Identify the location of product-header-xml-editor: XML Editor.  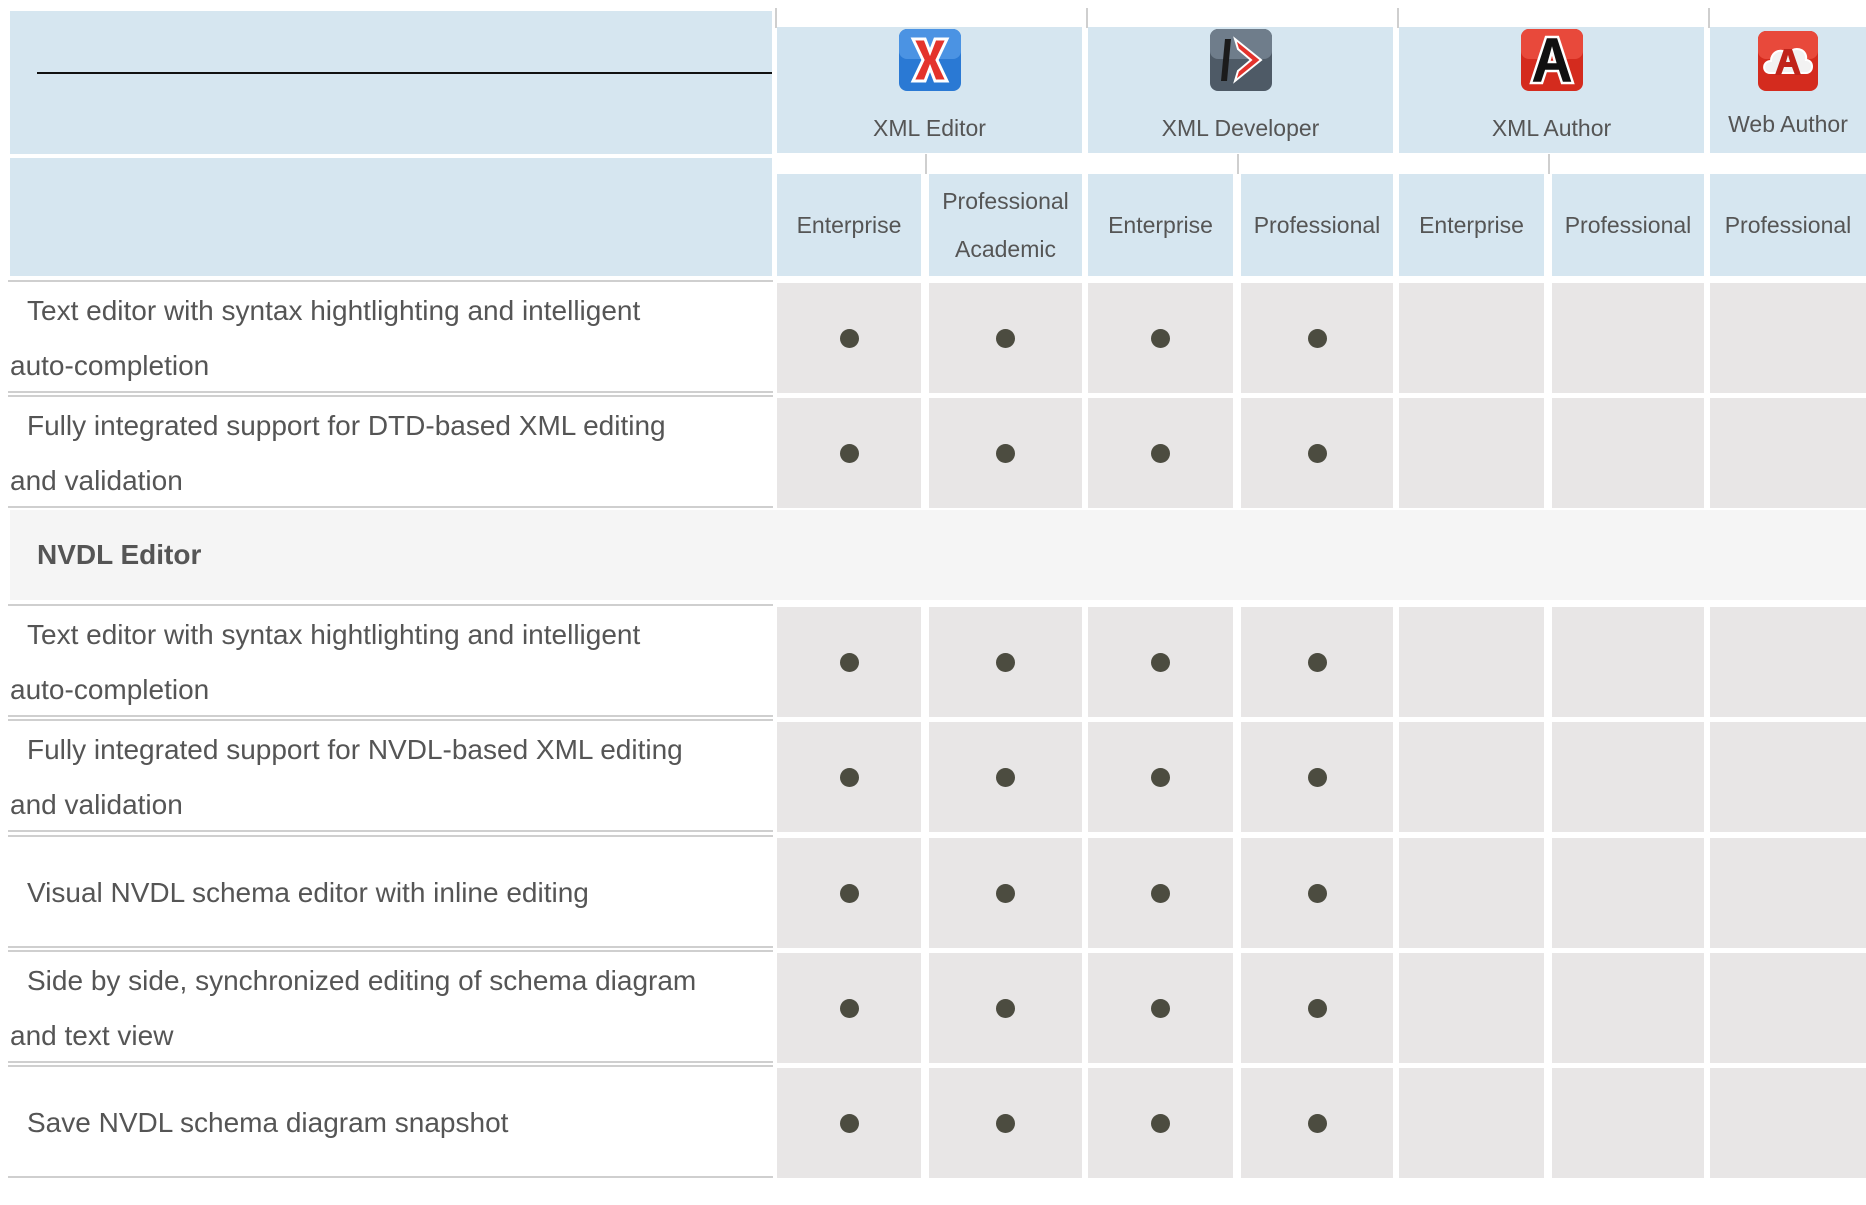
(929, 90).